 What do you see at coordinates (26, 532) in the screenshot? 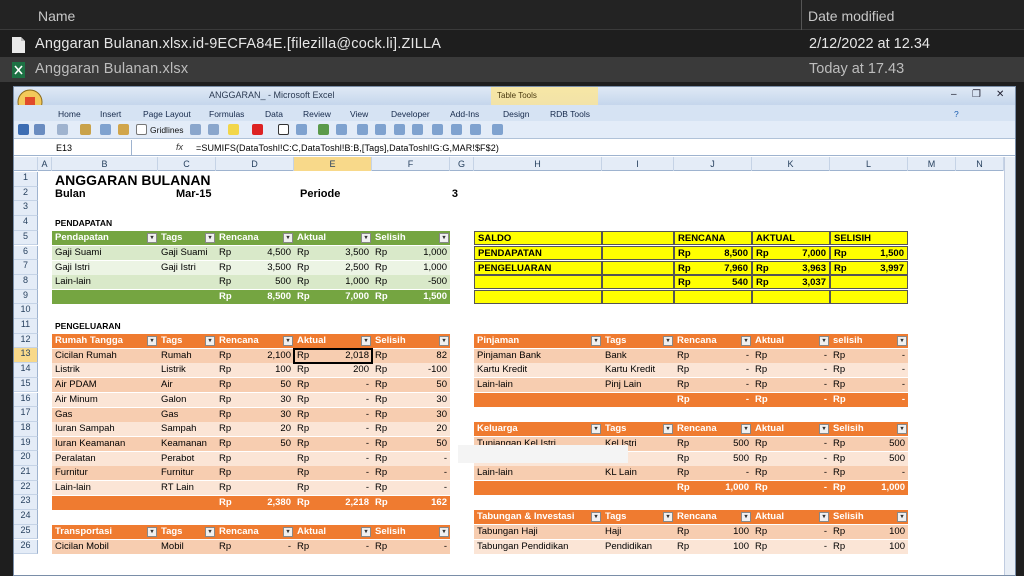
I see `row-header: 25` at bounding box center [26, 532].